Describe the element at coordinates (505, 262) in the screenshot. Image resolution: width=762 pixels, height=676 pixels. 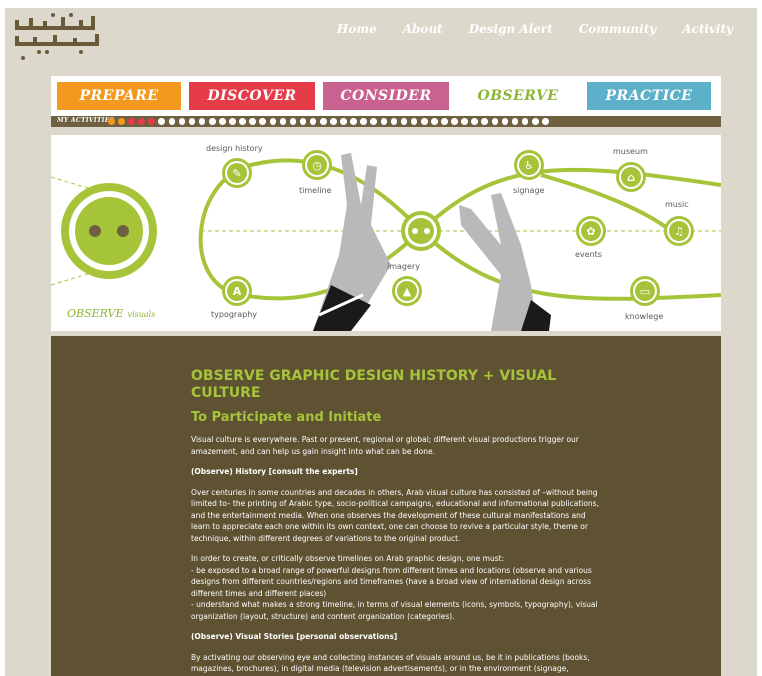
I see `hand-right-image` at that location.